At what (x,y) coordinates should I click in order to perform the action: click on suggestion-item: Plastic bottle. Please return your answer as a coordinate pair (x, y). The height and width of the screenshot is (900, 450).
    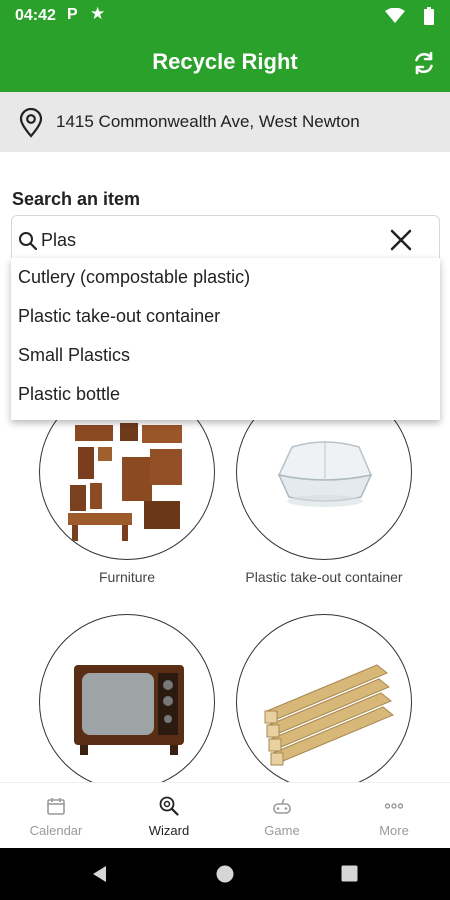
    Looking at the image, I should click on (225, 394).